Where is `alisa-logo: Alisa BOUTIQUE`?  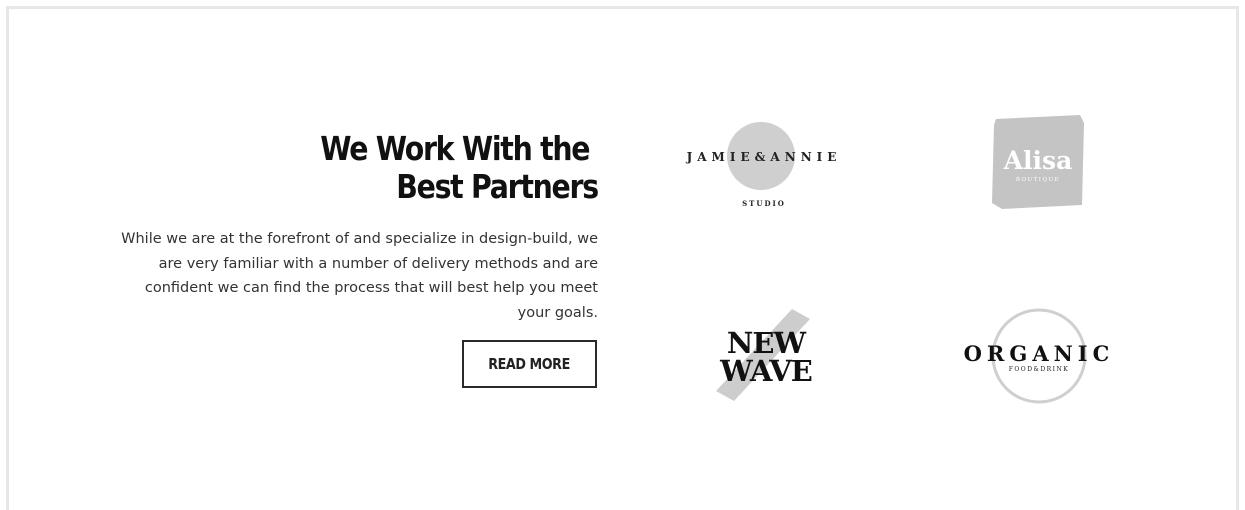 alisa-logo: Alisa BOUTIQUE is located at coordinates (1038, 163).